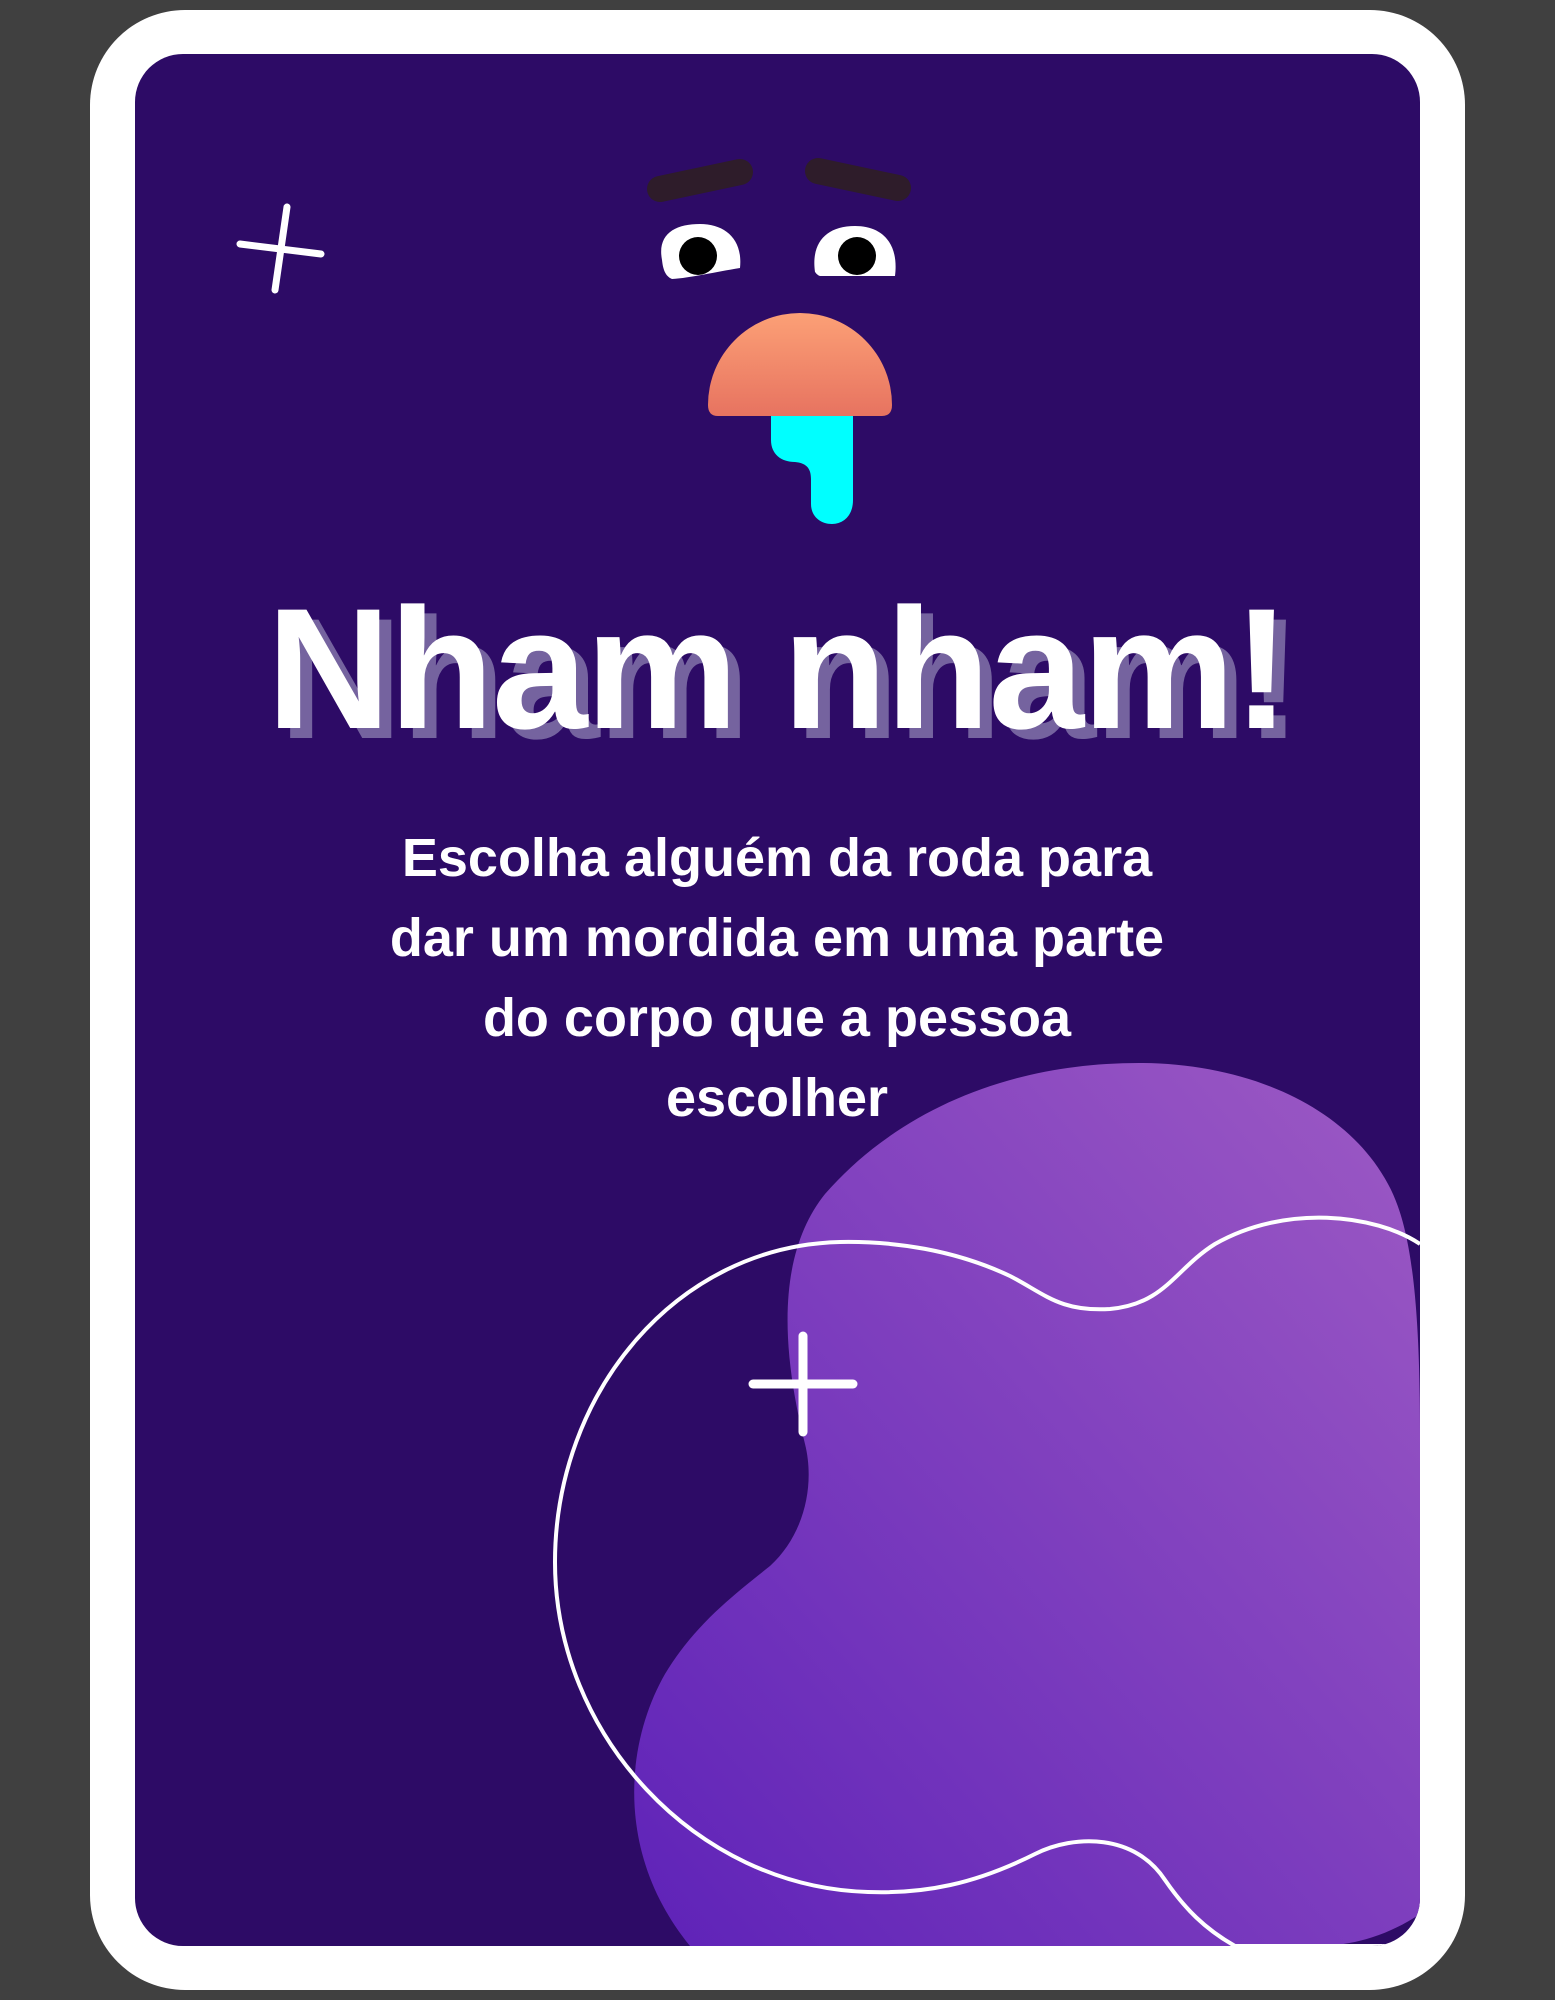 The height and width of the screenshot is (2000, 1555). I want to click on drool, so click(812, 470).